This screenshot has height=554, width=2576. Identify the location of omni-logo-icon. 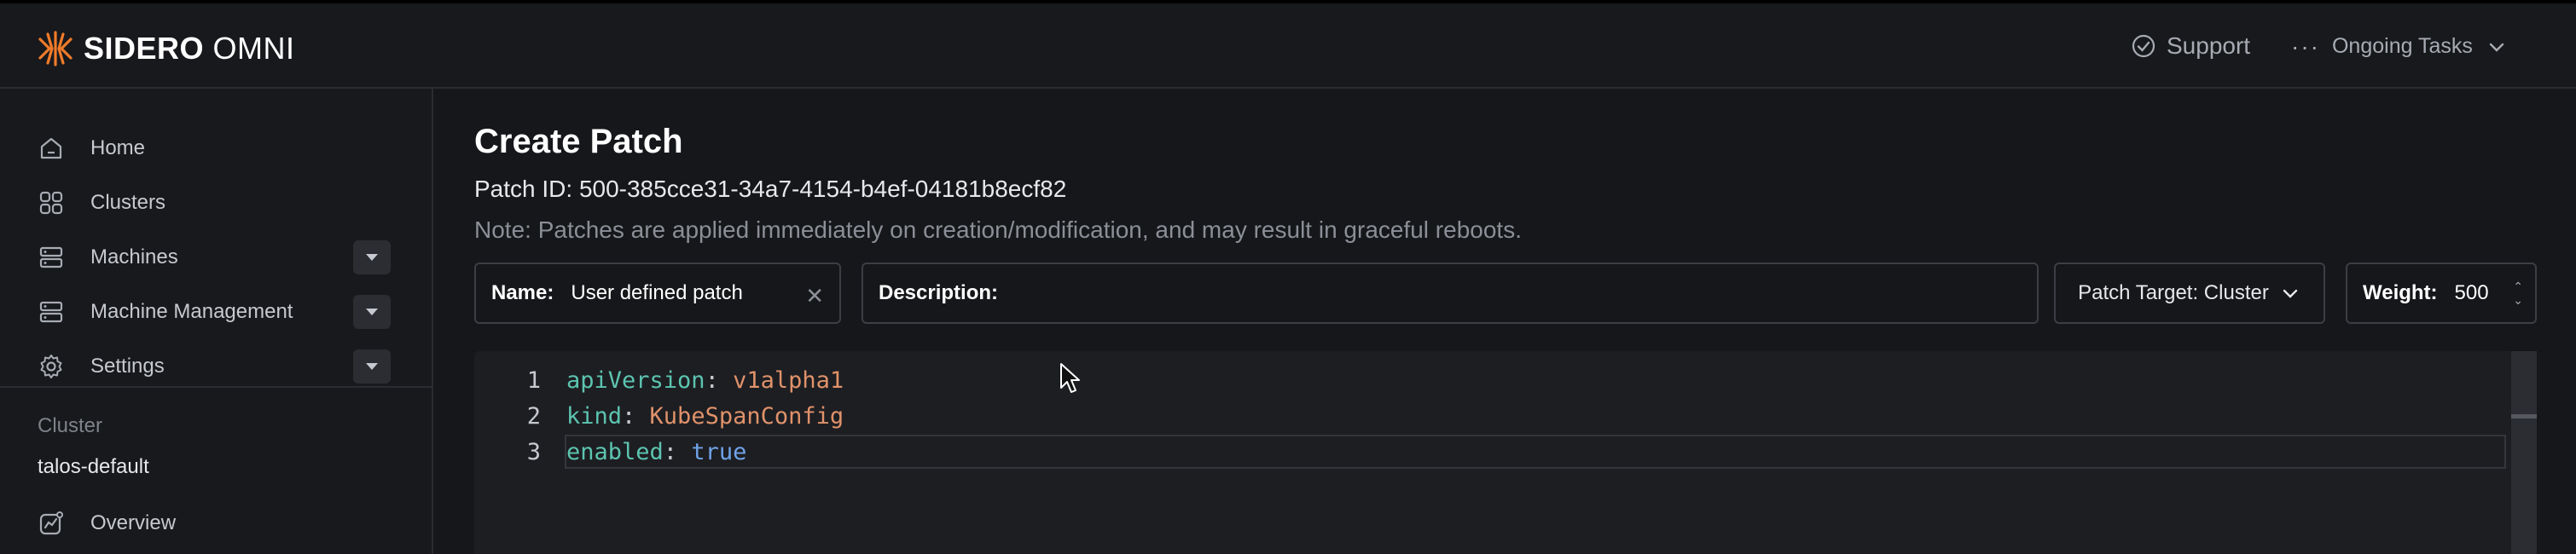
(55, 48).